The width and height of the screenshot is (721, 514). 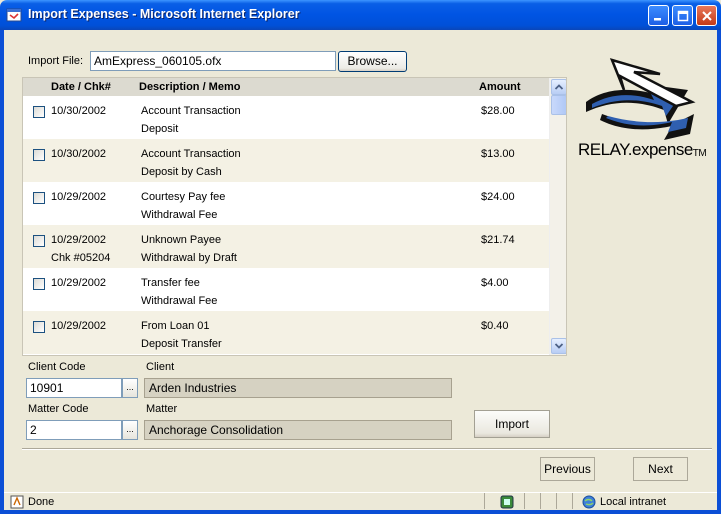 What do you see at coordinates (286, 87) in the screenshot?
I see `table-header: Date / Chk# Description / Memo Amount` at bounding box center [286, 87].